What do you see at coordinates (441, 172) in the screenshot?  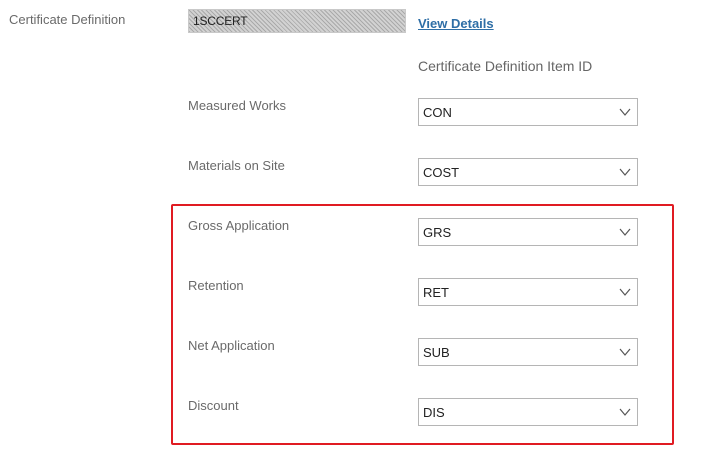 I see `select-value: COST` at bounding box center [441, 172].